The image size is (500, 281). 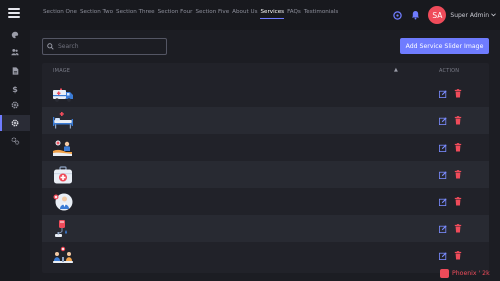 I want to click on nav-section-one: Section One, so click(x=60, y=14).